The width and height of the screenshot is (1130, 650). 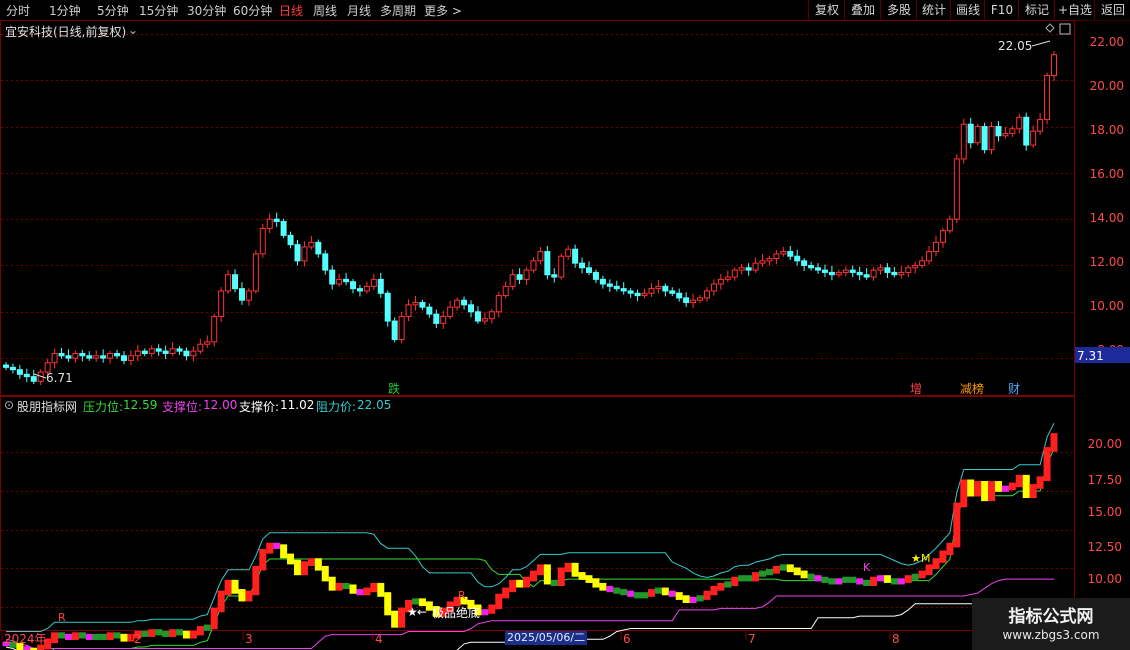 I want to click on panel-toggle-icon, so click(x=1065, y=29).